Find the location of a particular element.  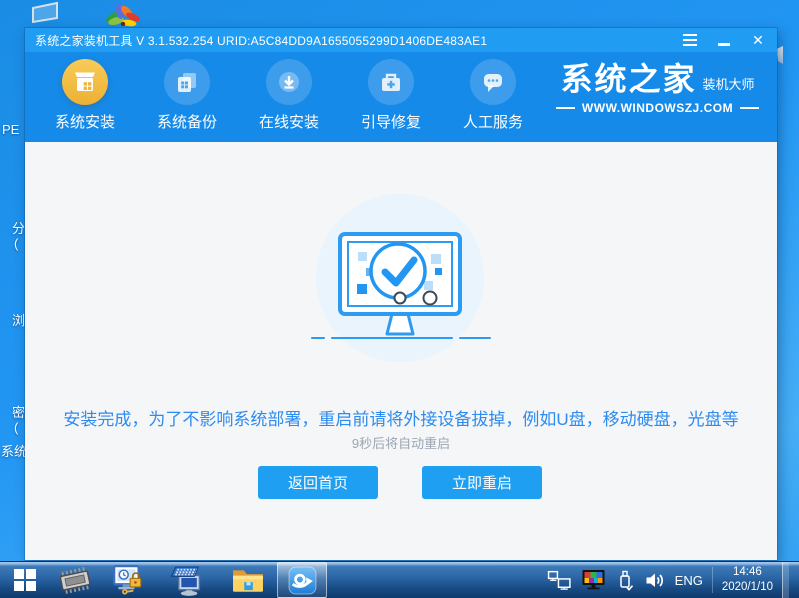

return-home-button: 返回首页 is located at coordinates (318, 482).